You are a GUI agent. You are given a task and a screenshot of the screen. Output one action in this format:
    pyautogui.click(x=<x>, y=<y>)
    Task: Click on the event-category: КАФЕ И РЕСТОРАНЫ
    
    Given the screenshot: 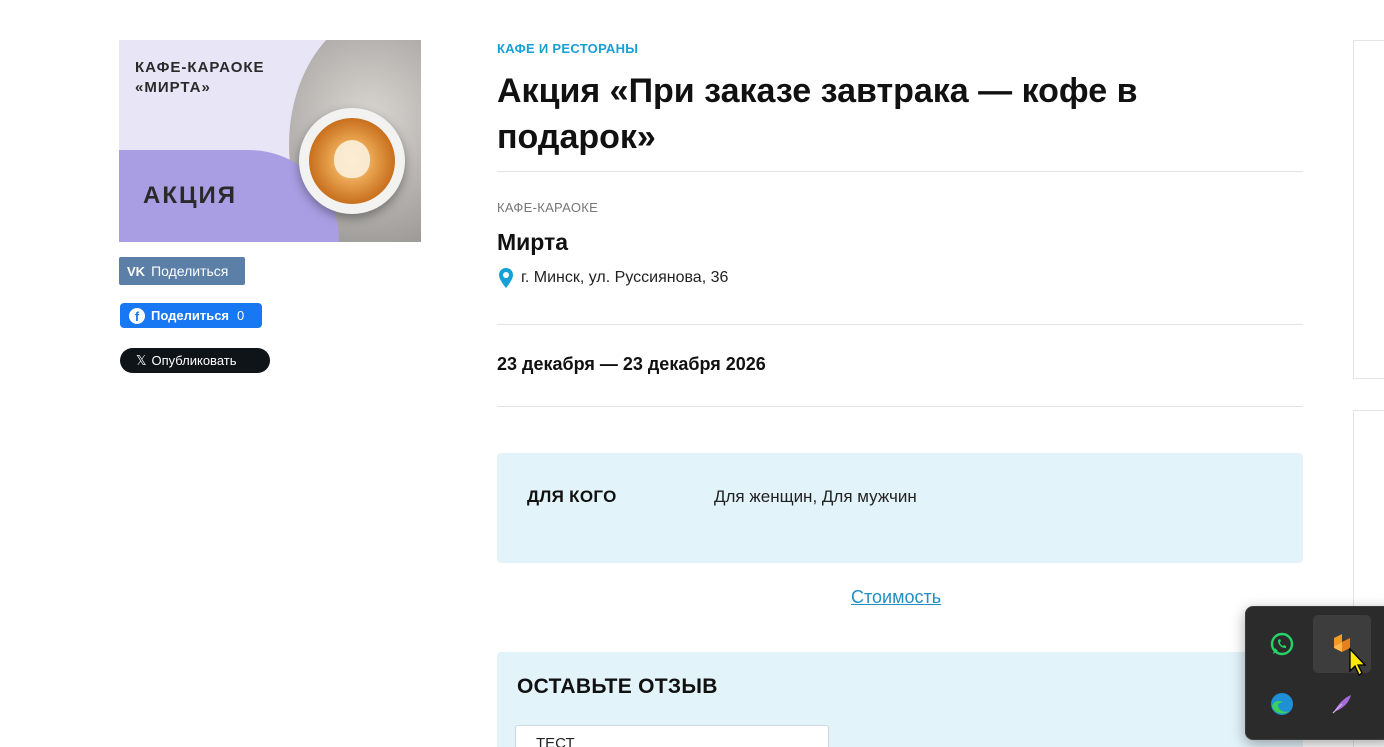 What is the action you would take?
    pyautogui.click(x=567, y=48)
    